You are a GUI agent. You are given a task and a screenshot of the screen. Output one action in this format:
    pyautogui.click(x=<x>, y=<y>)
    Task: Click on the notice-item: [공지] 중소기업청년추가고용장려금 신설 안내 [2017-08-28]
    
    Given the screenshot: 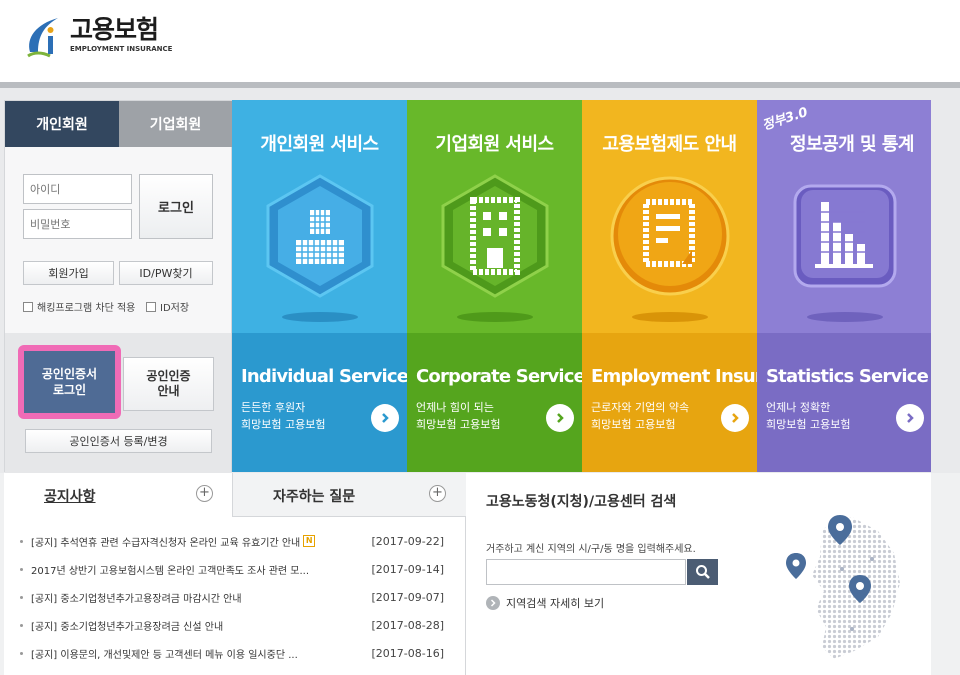 What is the action you would take?
    pyautogui.click(x=235, y=625)
    